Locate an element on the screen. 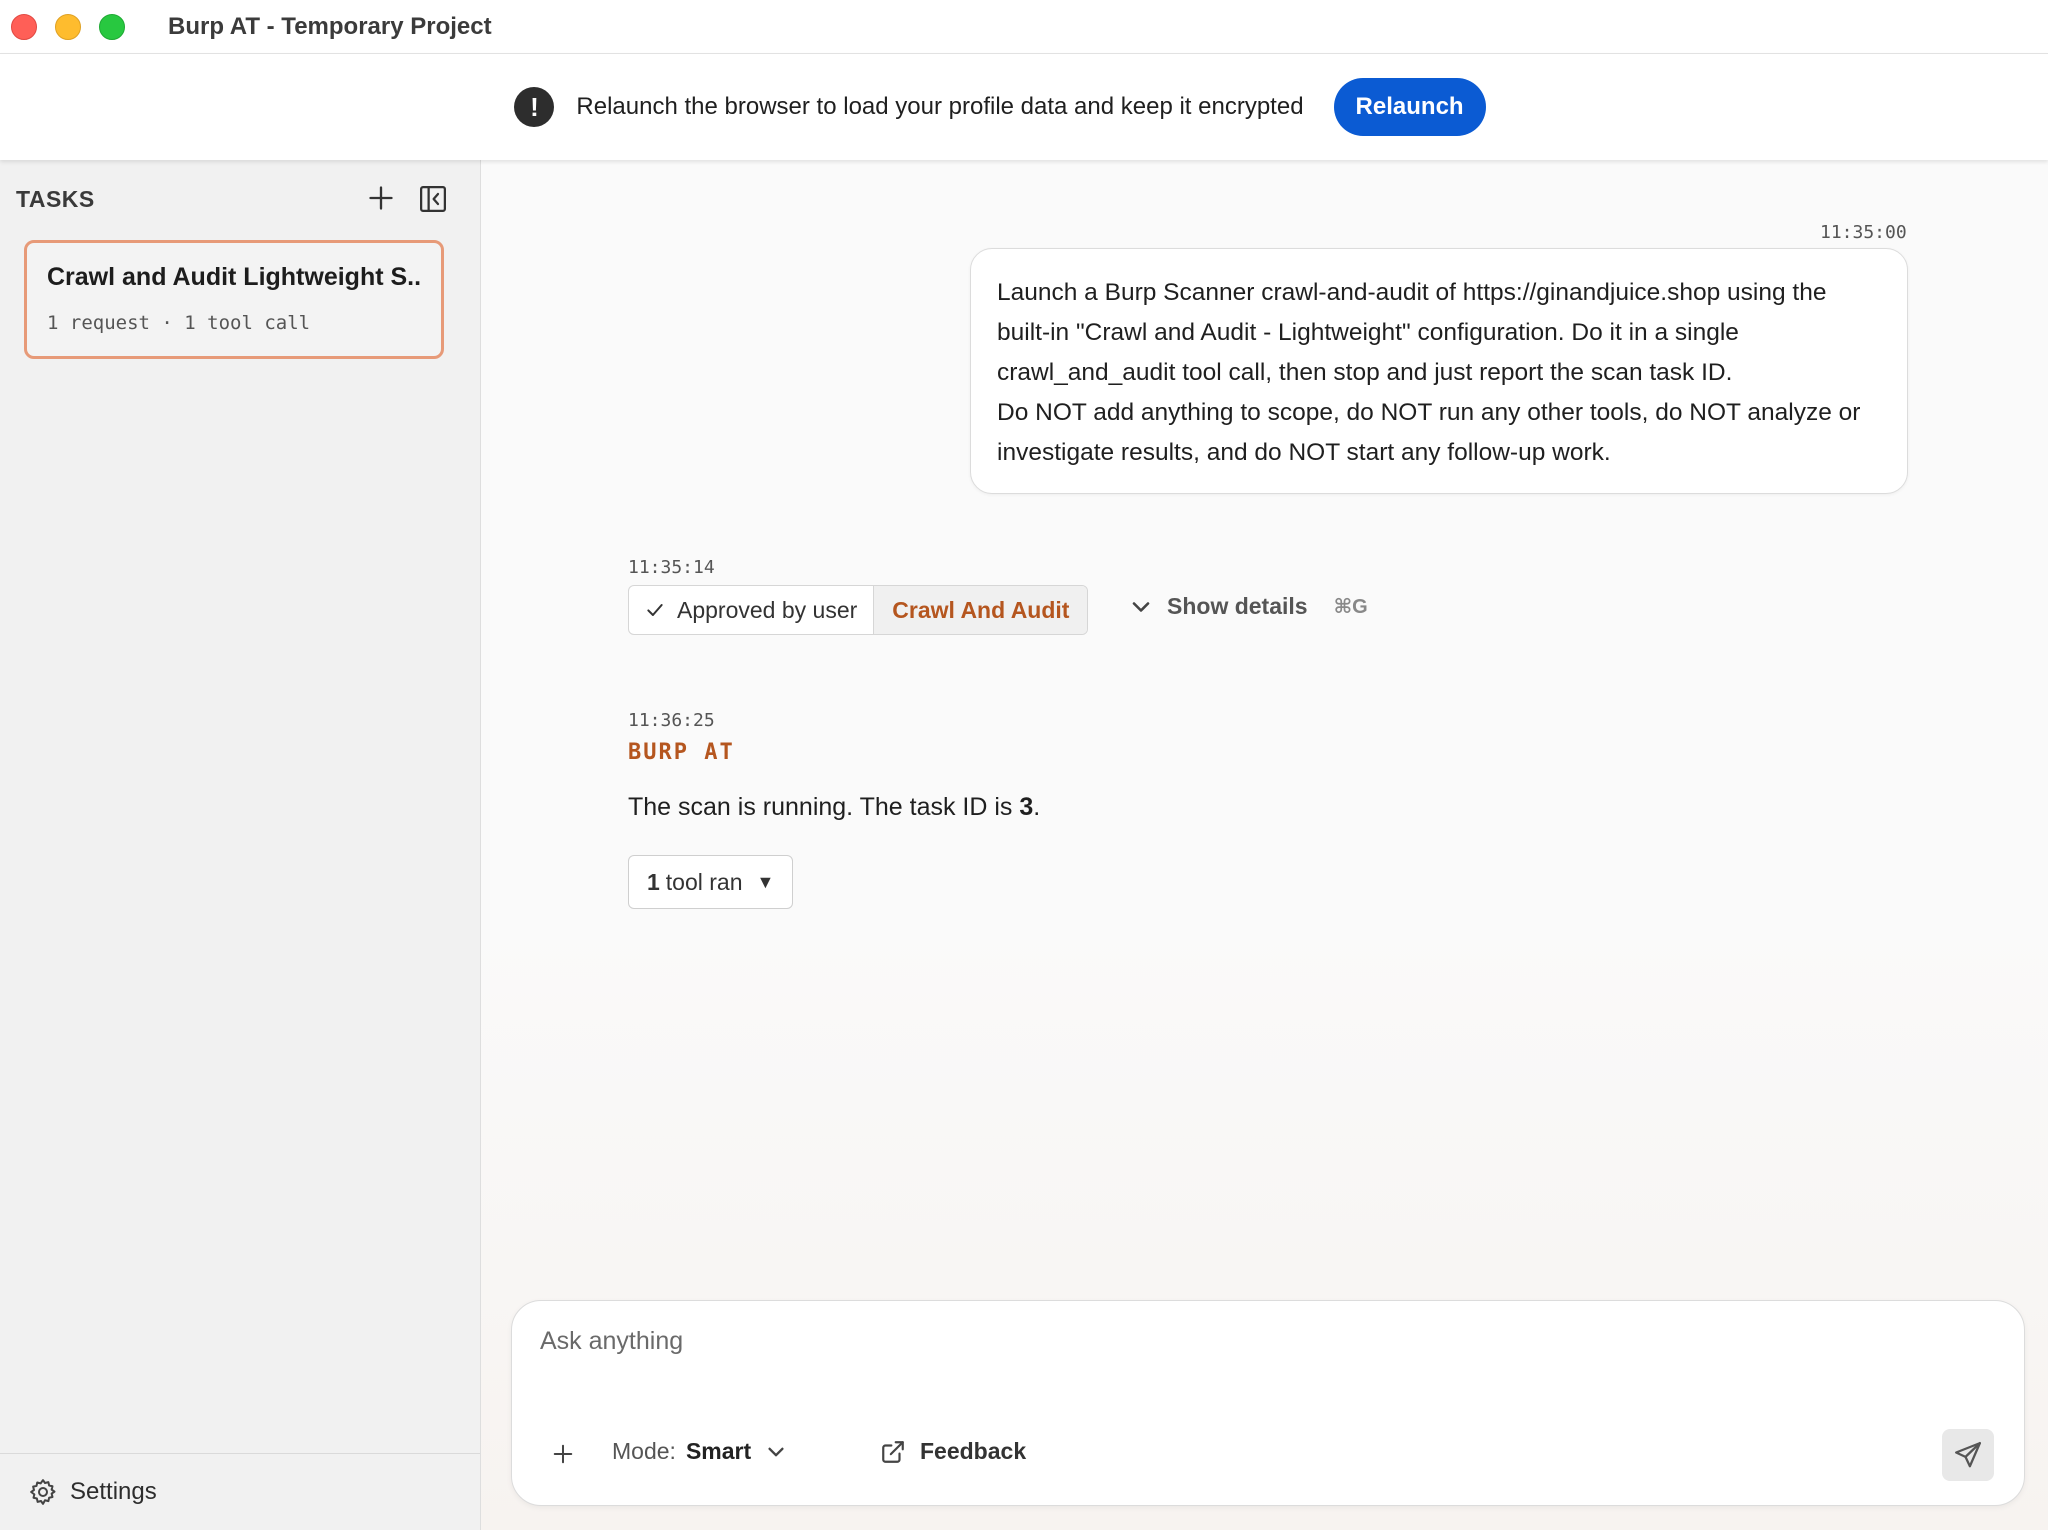 The width and height of the screenshot is (2048, 1530). exclamation-icon: ! is located at coordinates (534, 107).